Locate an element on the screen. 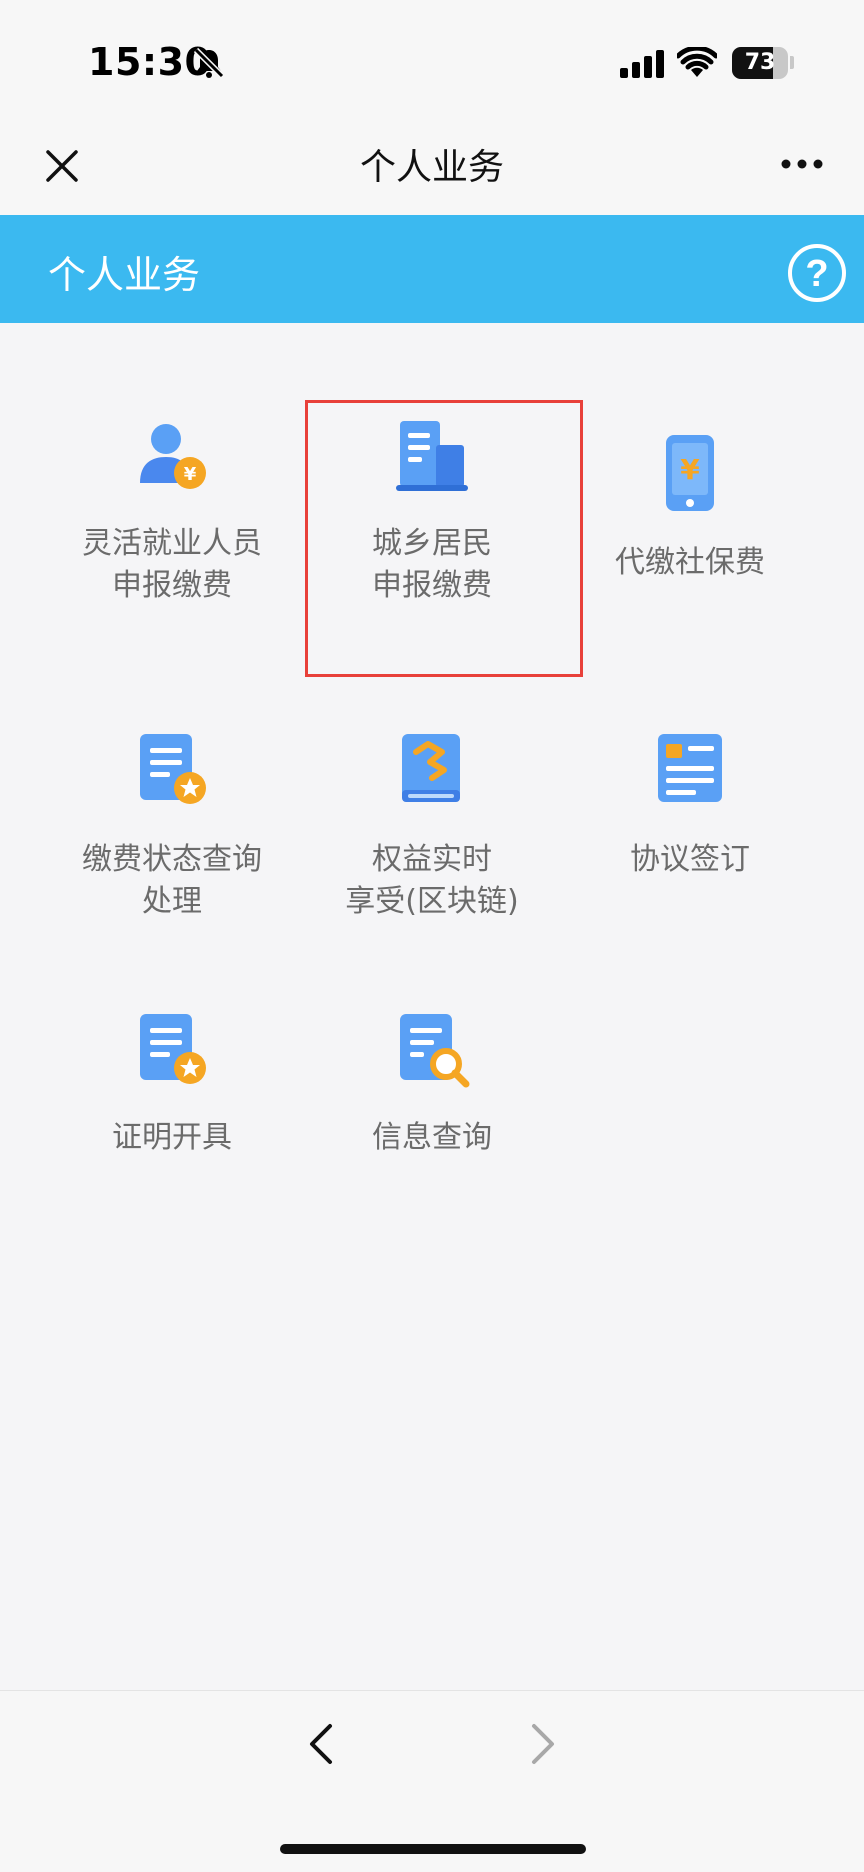 This screenshot has height=1872, width=864. book-icon is located at coordinates (431, 768).